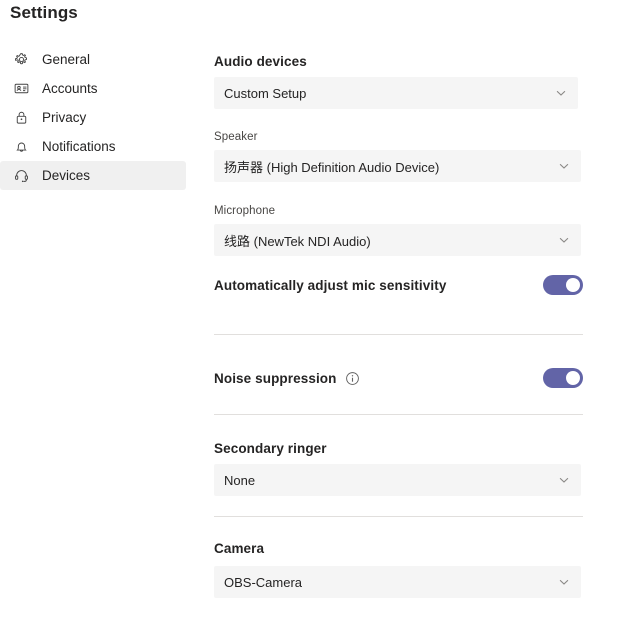 This screenshot has height=617, width=620. I want to click on noise-suppression-label-group: Noise suppression, so click(287, 378).